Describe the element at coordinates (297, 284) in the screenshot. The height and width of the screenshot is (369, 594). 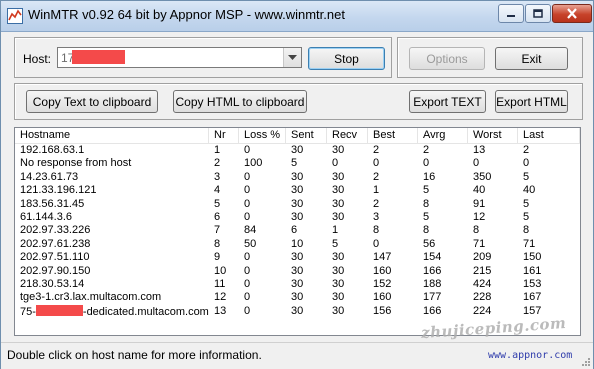
I see `table-row: 218.30.53.14 11 0 30 30 152 188 424 153` at that location.